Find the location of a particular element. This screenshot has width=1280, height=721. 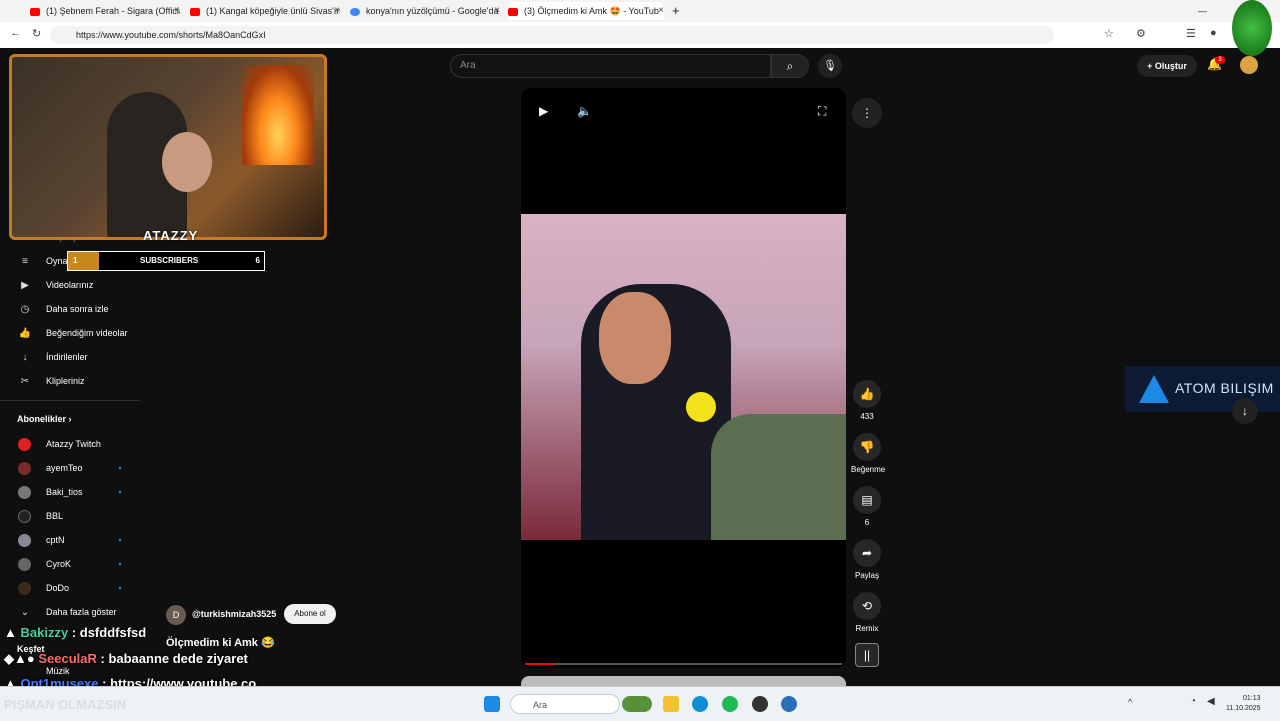

spotify-icon is located at coordinates (730, 704).